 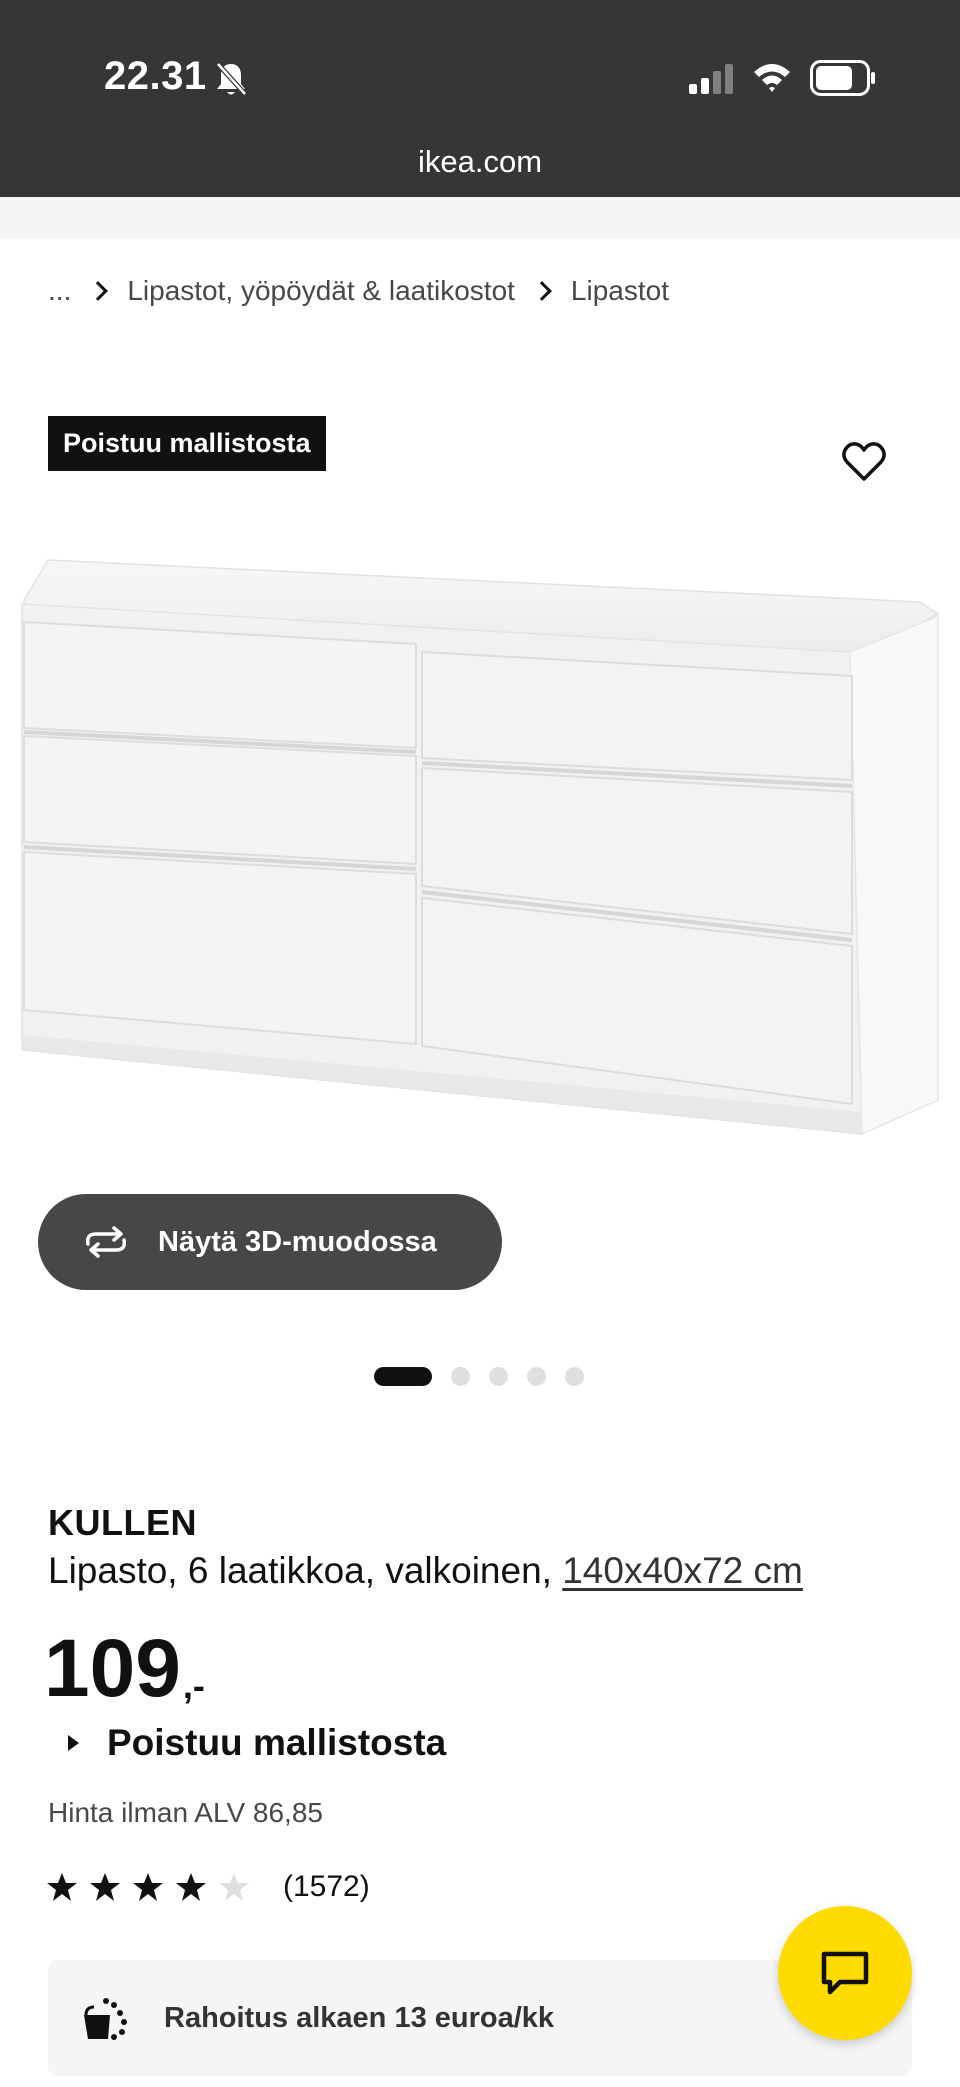 I want to click on wifi-icon, so click(x=772, y=78).